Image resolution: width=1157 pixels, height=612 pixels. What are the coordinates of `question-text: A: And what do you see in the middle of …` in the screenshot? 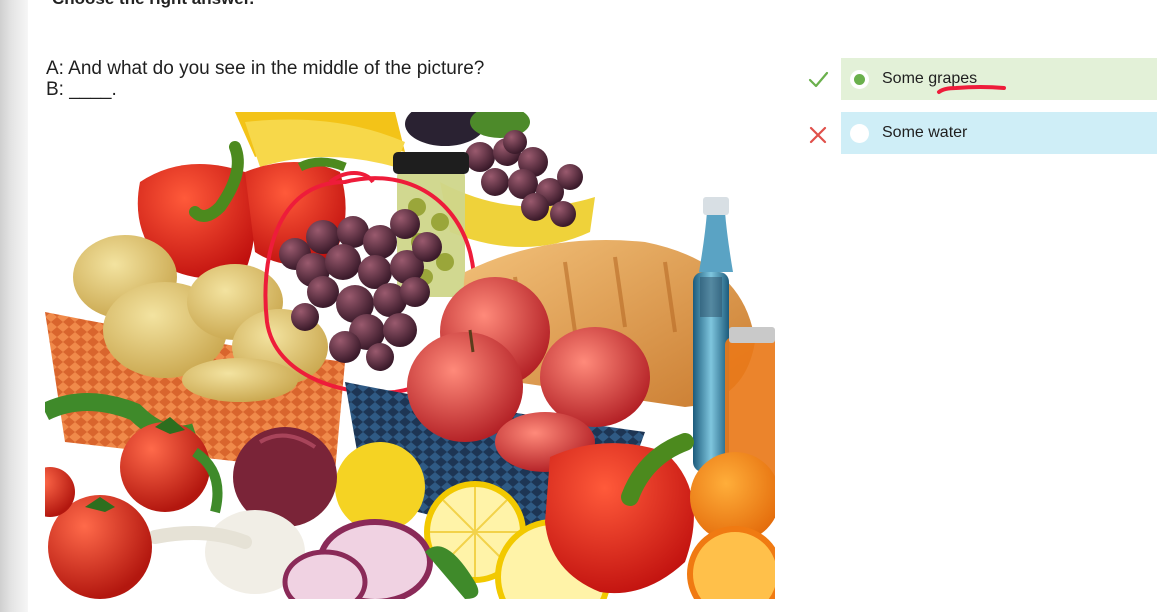 It's located at (326, 79).